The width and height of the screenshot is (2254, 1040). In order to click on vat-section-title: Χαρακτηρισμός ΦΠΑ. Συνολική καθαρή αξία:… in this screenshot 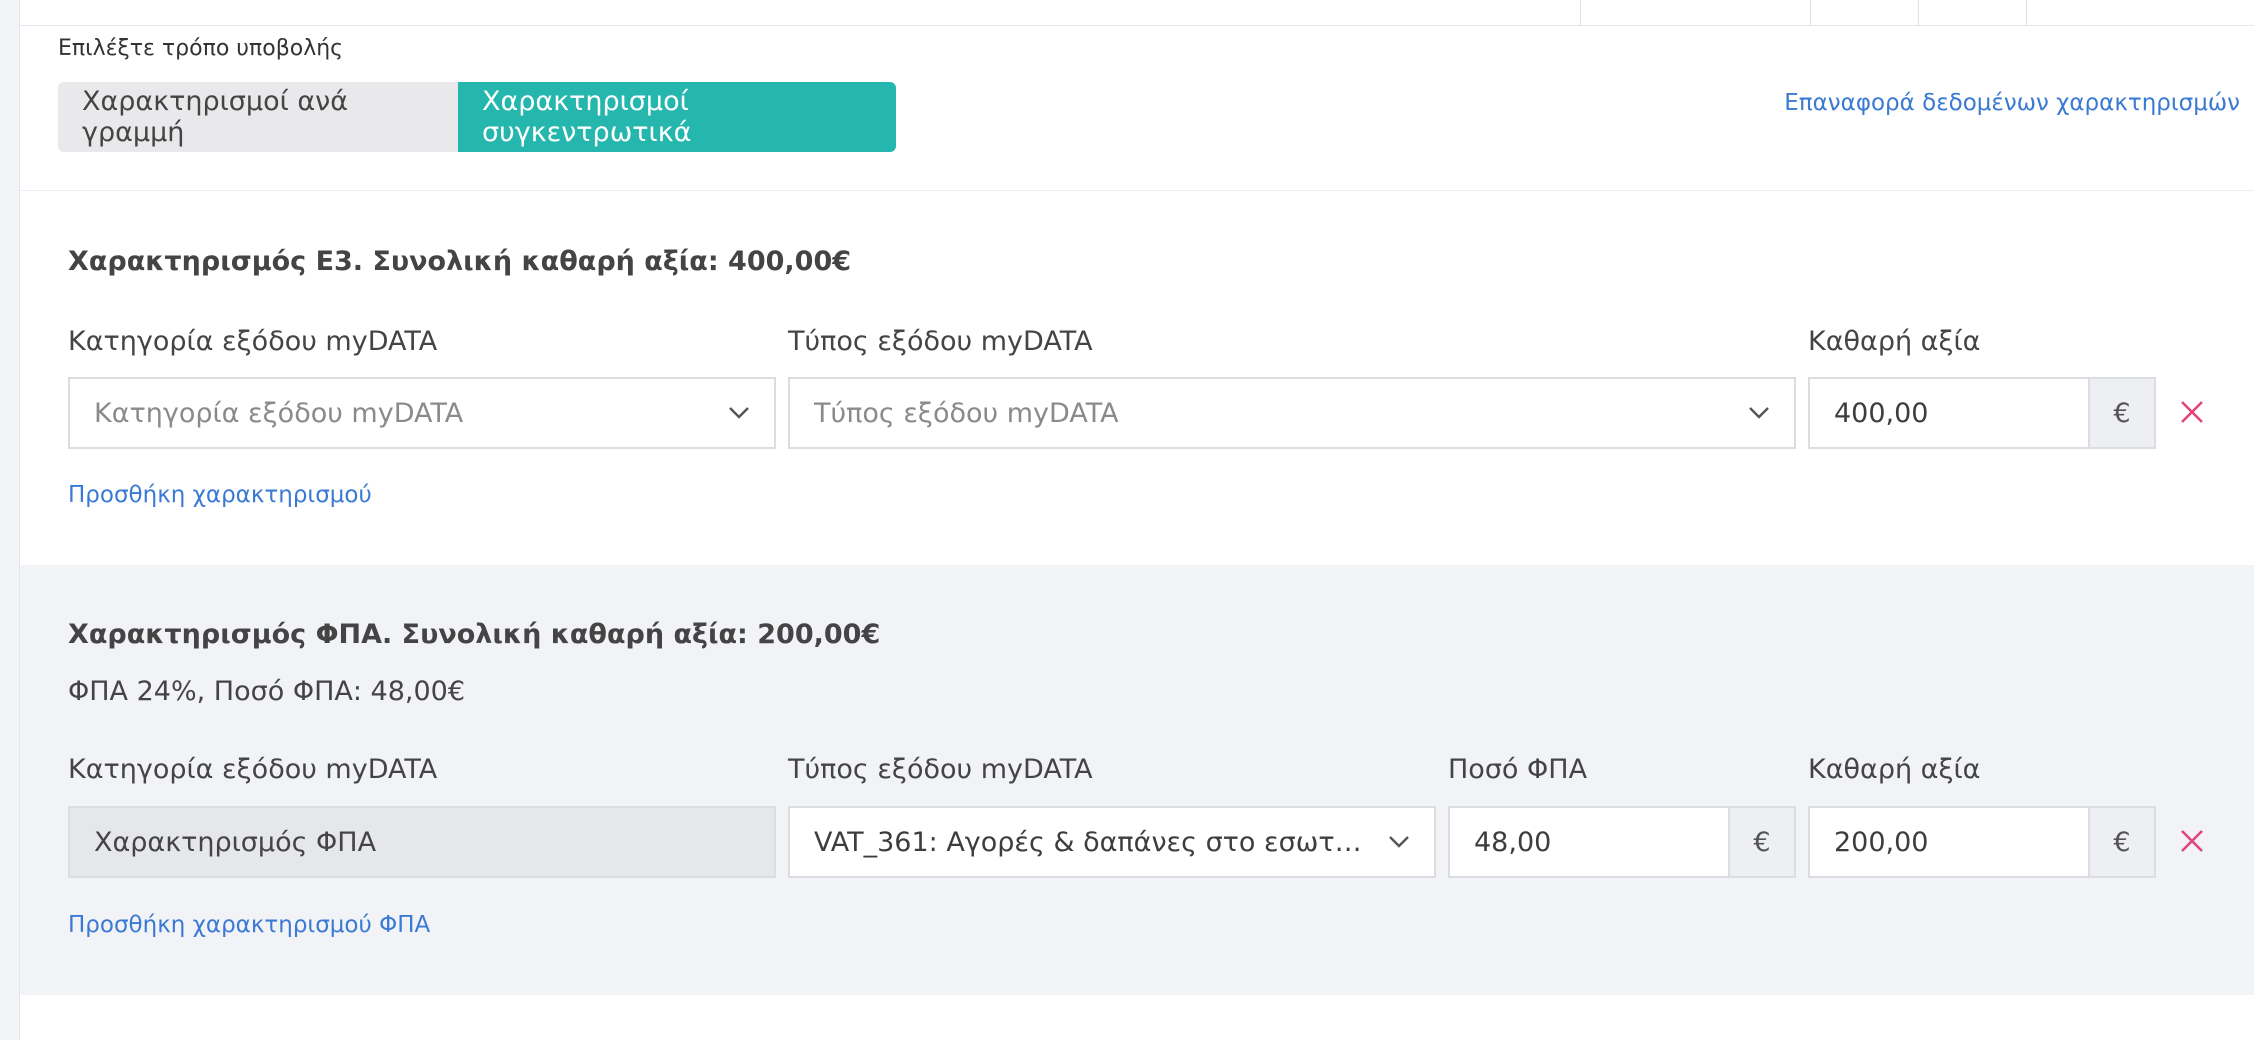, I will do `click(474, 634)`.